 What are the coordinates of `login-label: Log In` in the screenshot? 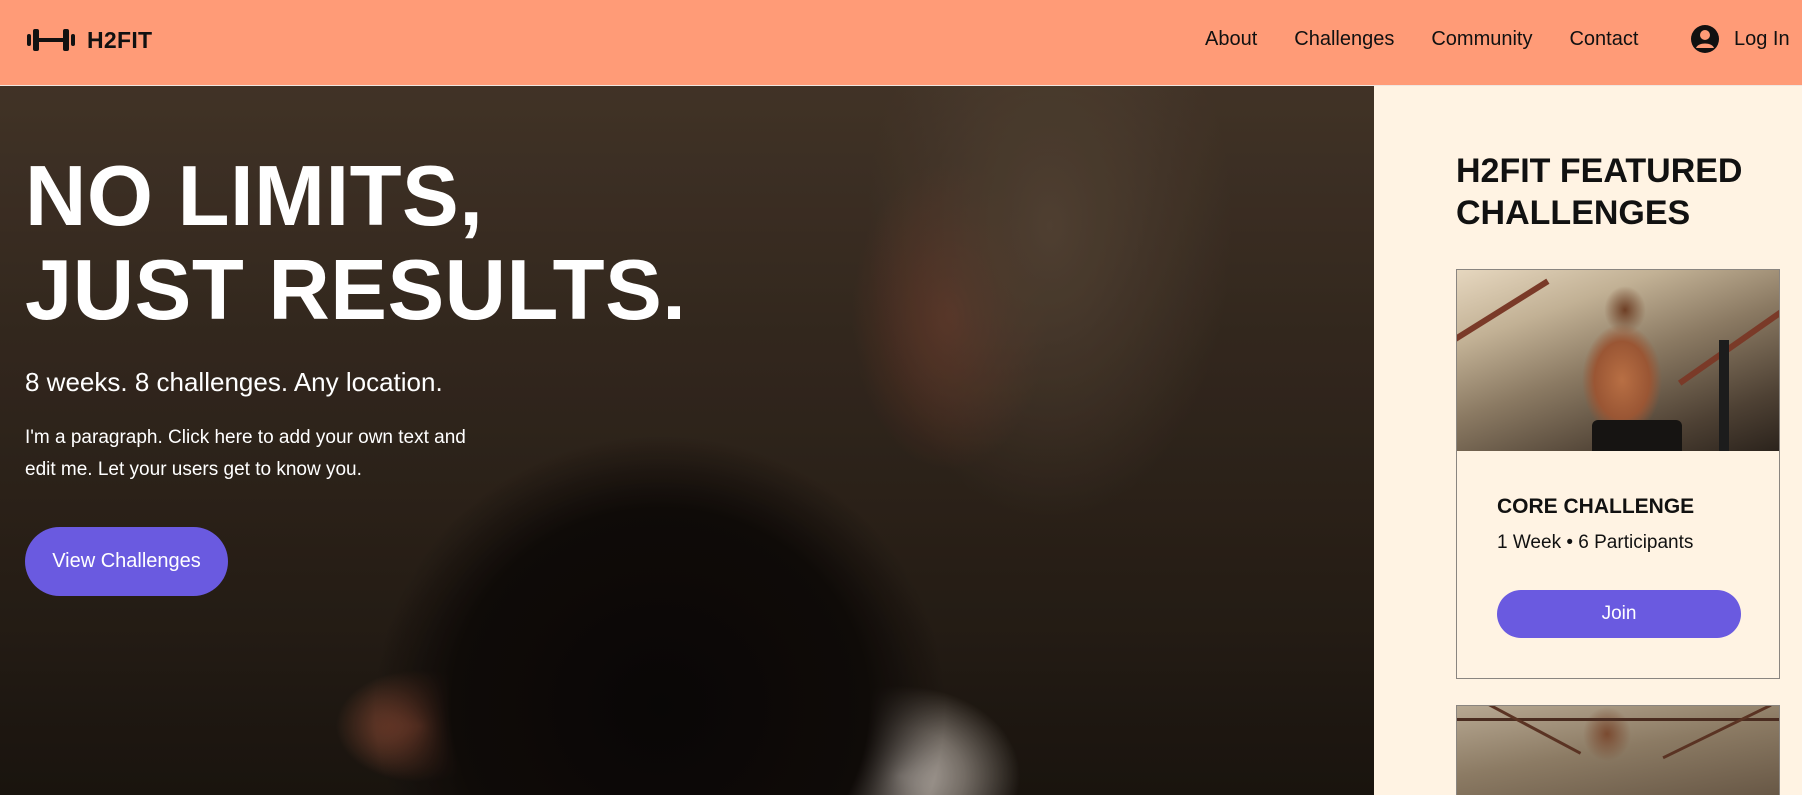 It's located at (1762, 38).